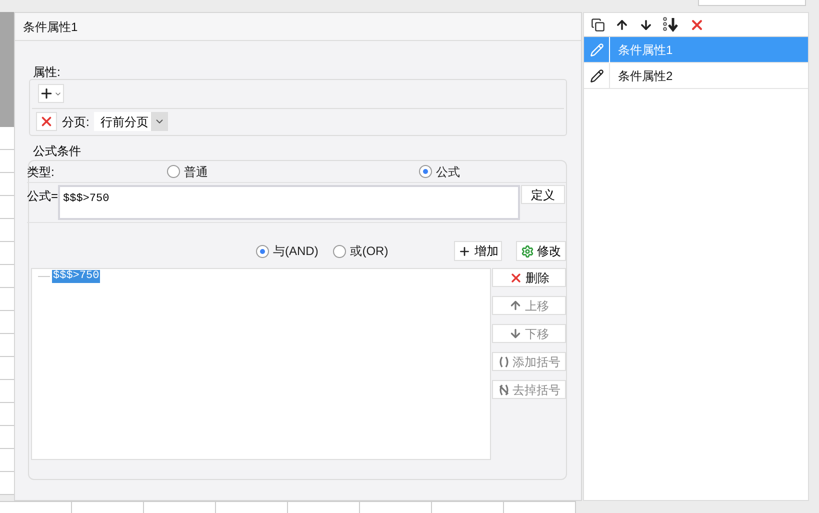 The image size is (819, 513). I want to click on radio-option: 公式, so click(439, 171).